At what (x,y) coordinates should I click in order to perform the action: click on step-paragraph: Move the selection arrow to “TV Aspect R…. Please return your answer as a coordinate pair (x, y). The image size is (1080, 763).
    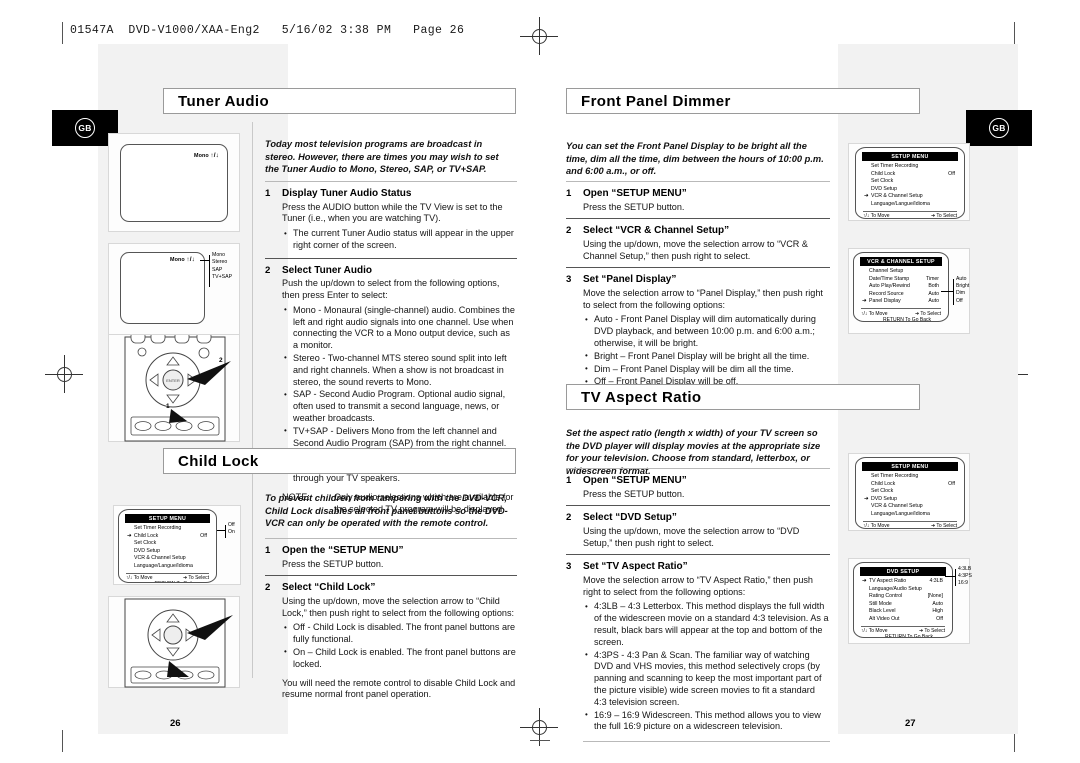
    Looking at the image, I should click on (698, 585).